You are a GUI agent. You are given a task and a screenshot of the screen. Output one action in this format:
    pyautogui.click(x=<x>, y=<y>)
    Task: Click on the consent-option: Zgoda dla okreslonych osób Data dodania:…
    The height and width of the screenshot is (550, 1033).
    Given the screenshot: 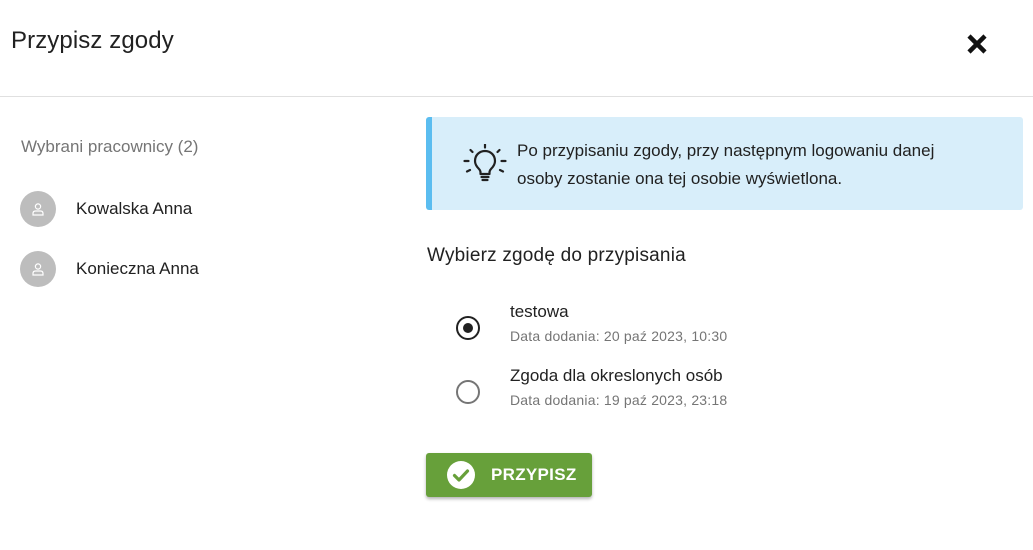 What is the action you would take?
    pyautogui.click(x=735, y=393)
    